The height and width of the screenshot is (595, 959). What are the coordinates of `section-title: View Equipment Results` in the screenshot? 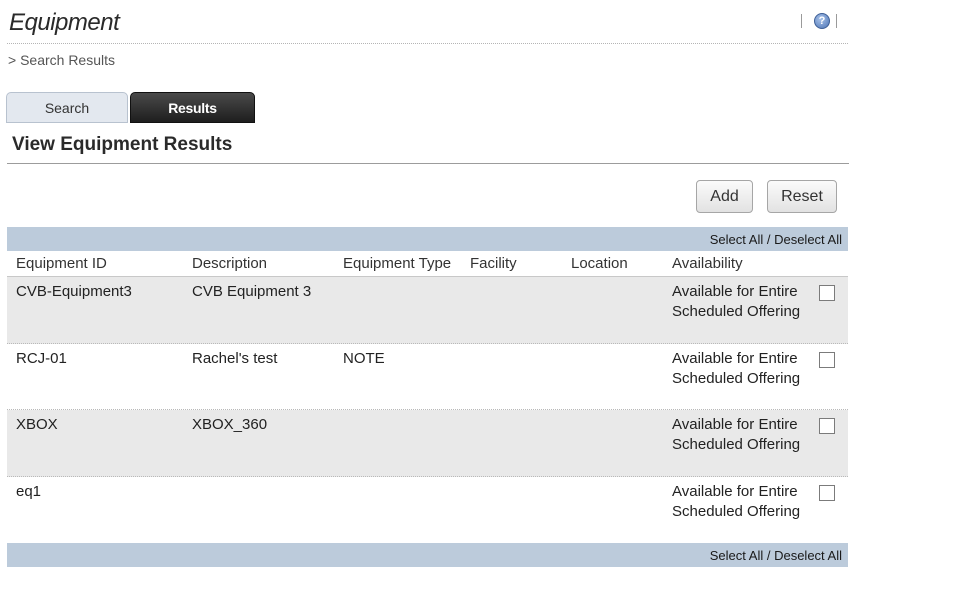 It's located at (122, 144).